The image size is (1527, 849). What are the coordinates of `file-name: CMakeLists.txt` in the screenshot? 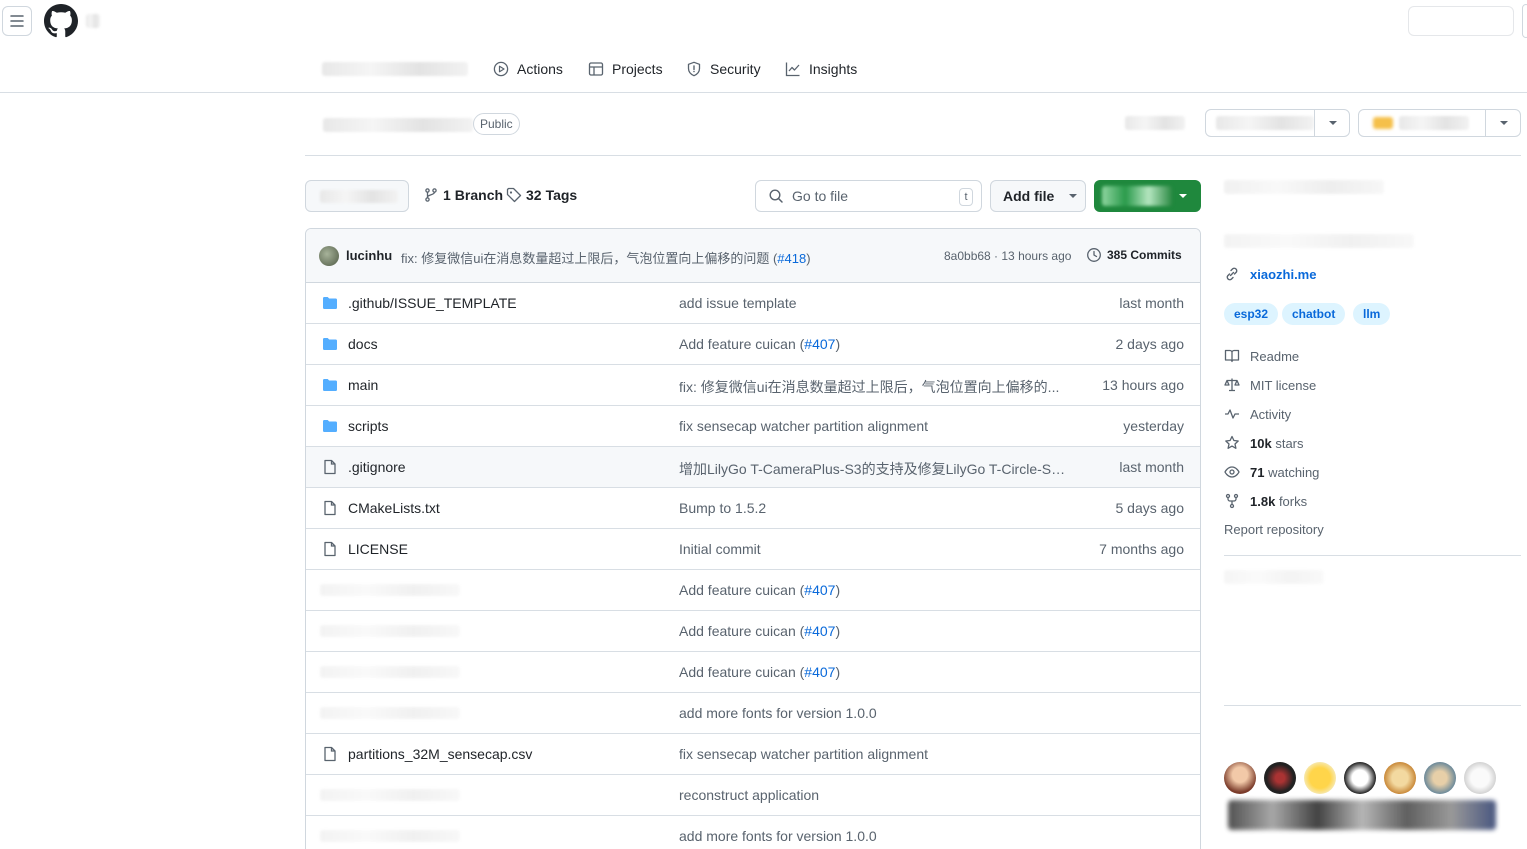 It's located at (394, 508).